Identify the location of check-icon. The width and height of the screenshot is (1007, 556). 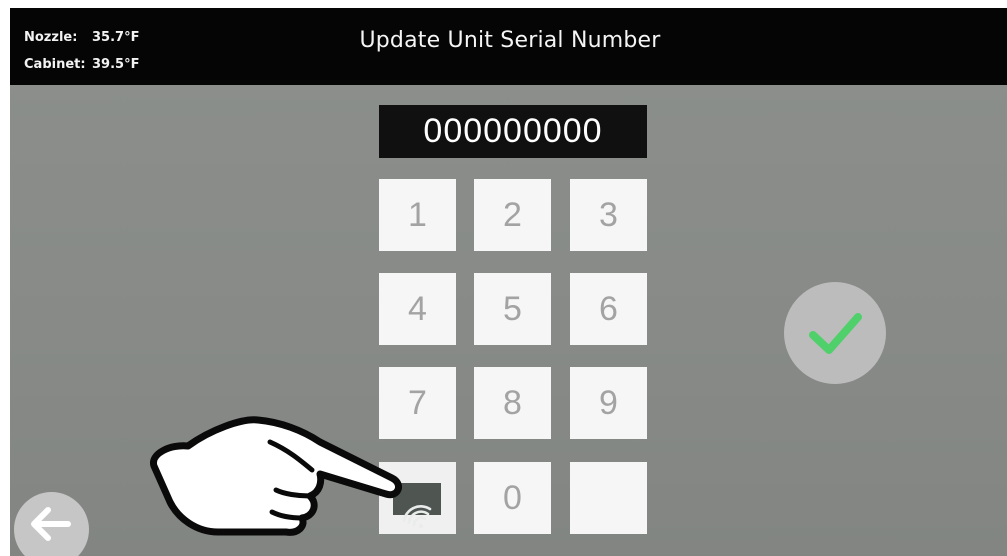
(835, 333).